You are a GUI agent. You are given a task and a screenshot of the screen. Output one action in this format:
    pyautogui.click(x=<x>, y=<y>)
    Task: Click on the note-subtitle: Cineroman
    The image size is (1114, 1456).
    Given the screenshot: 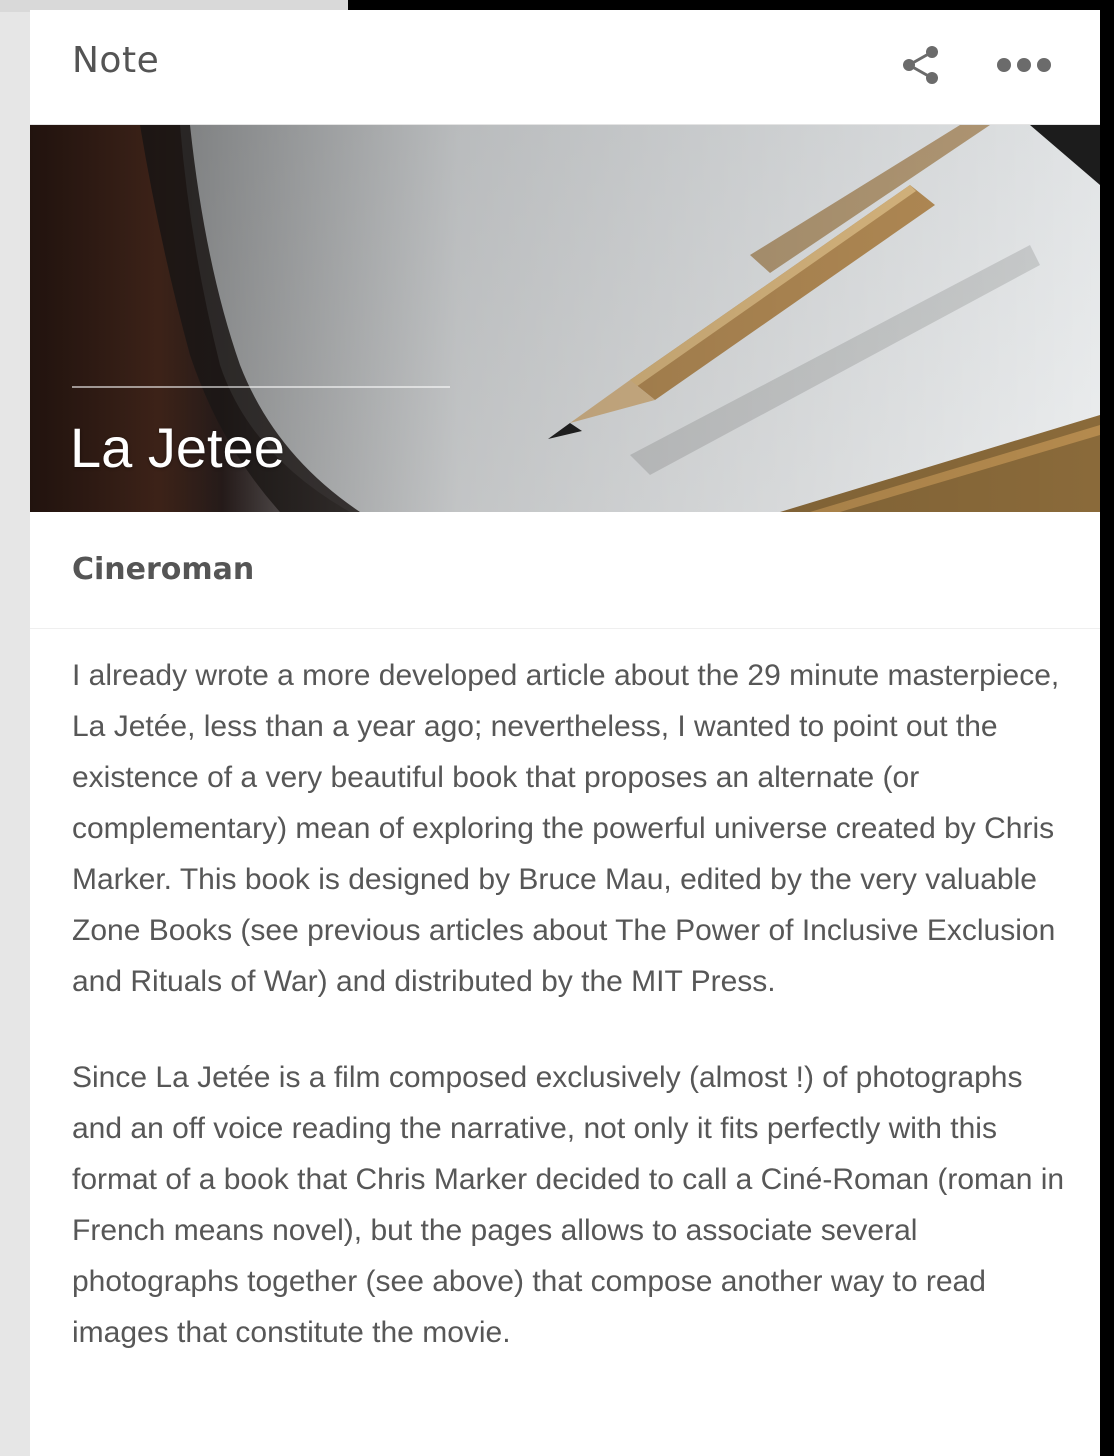 What is the action you would take?
    pyautogui.click(x=163, y=569)
    